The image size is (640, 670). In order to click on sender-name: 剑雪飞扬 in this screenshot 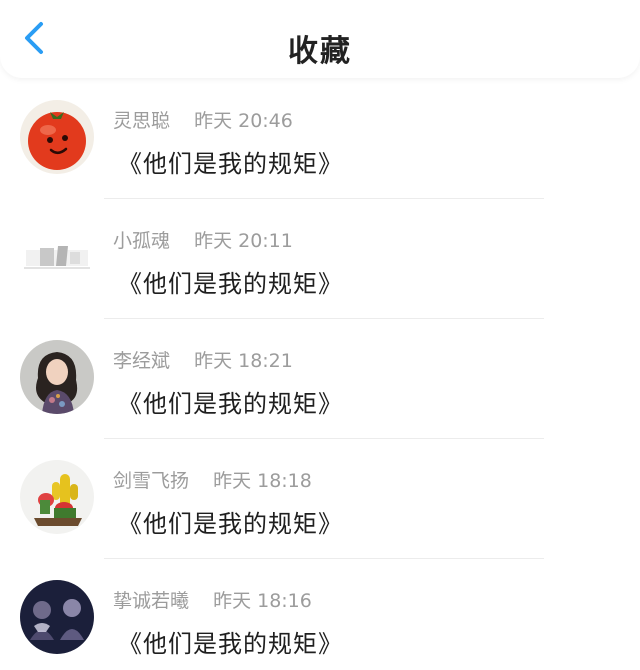, I will do `click(151, 481)`.